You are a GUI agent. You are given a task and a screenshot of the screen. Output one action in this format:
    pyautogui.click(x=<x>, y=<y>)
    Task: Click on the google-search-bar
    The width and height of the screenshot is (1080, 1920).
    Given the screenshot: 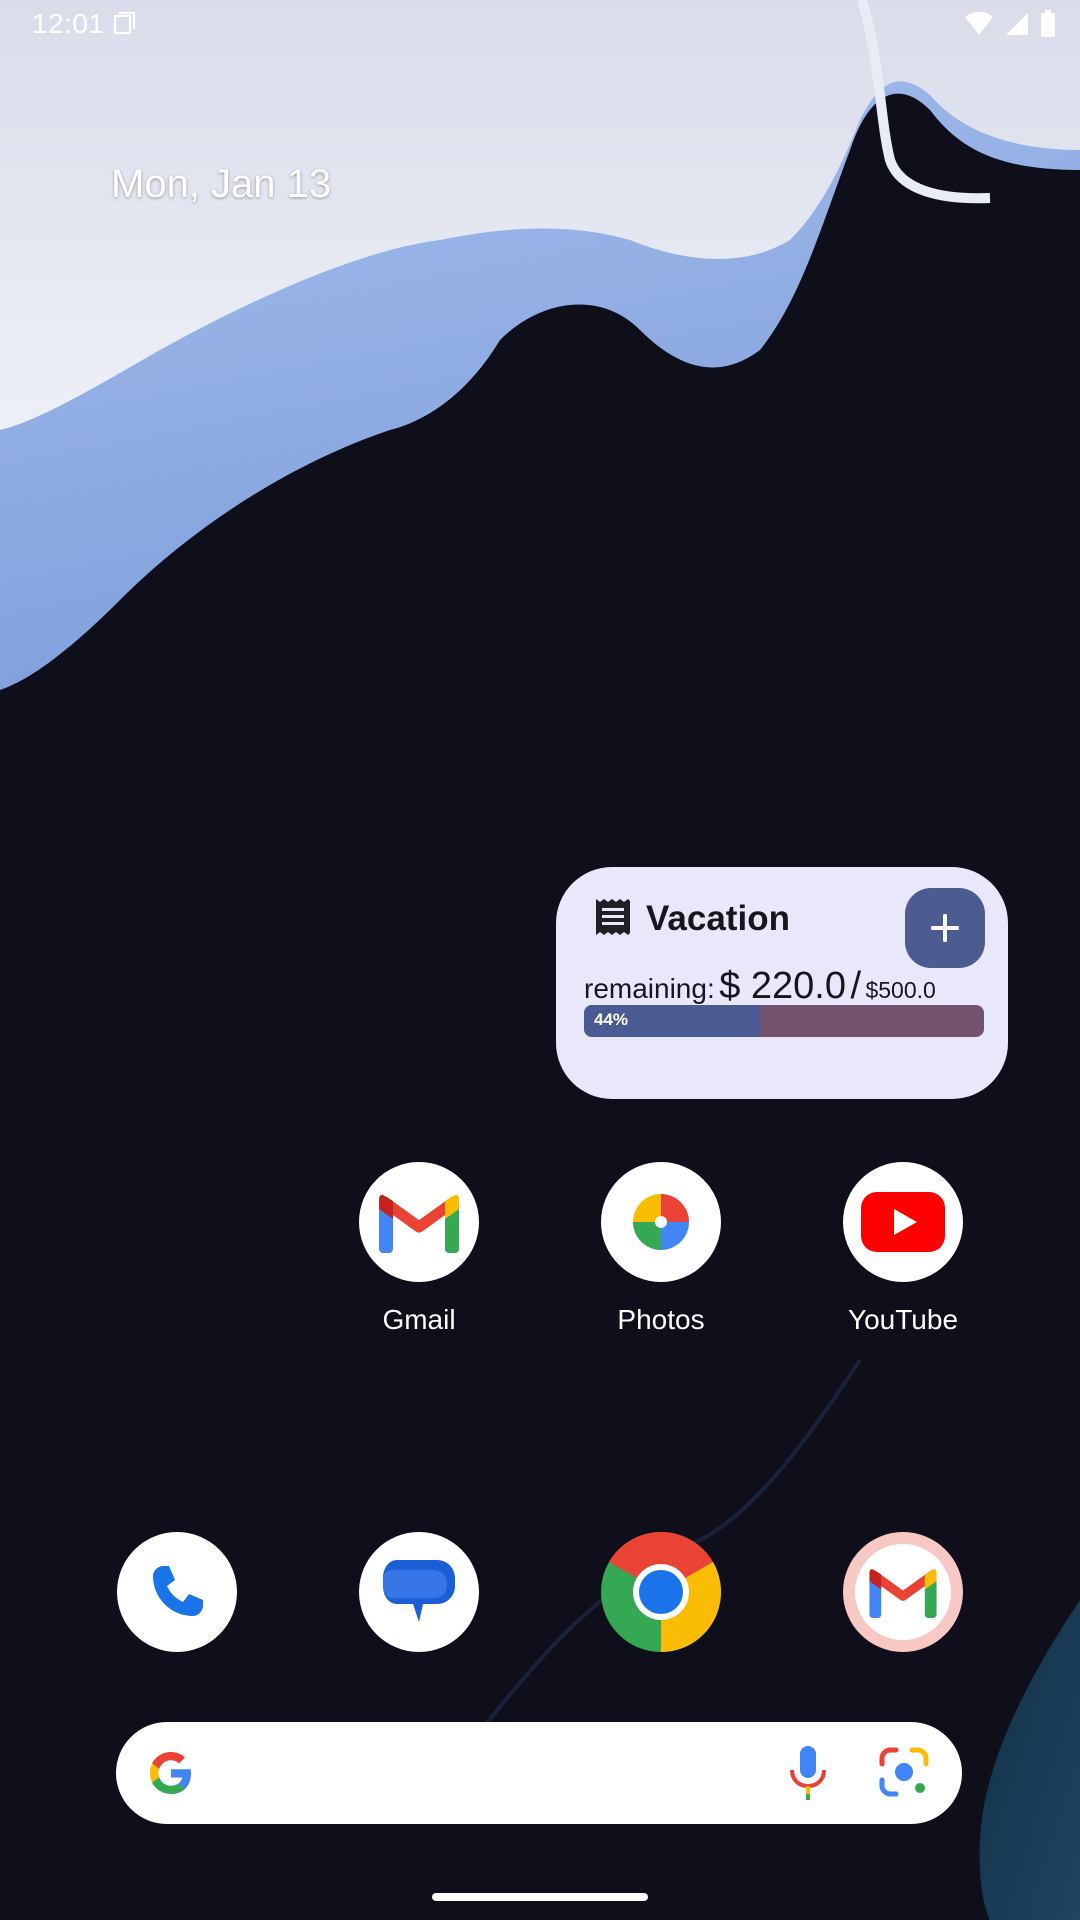 What is the action you would take?
    pyautogui.click(x=539, y=1773)
    